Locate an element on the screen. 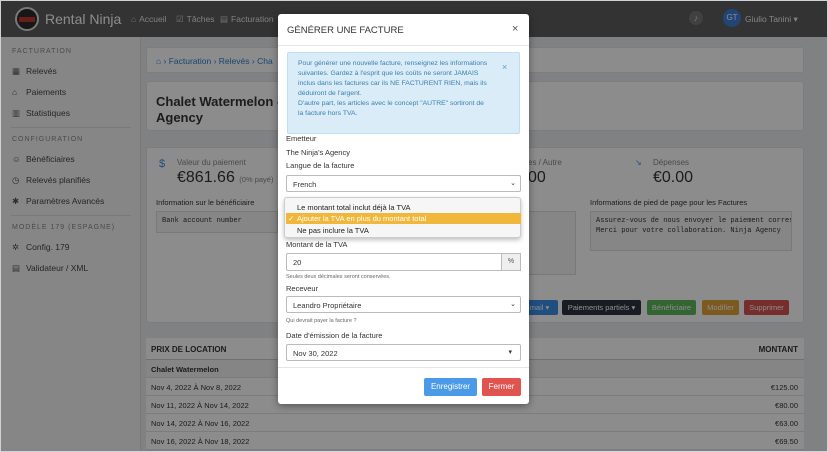 The height and width of the screenshot is (452, 828). save-button: Enregistrer is located at coordinates (450, 387).